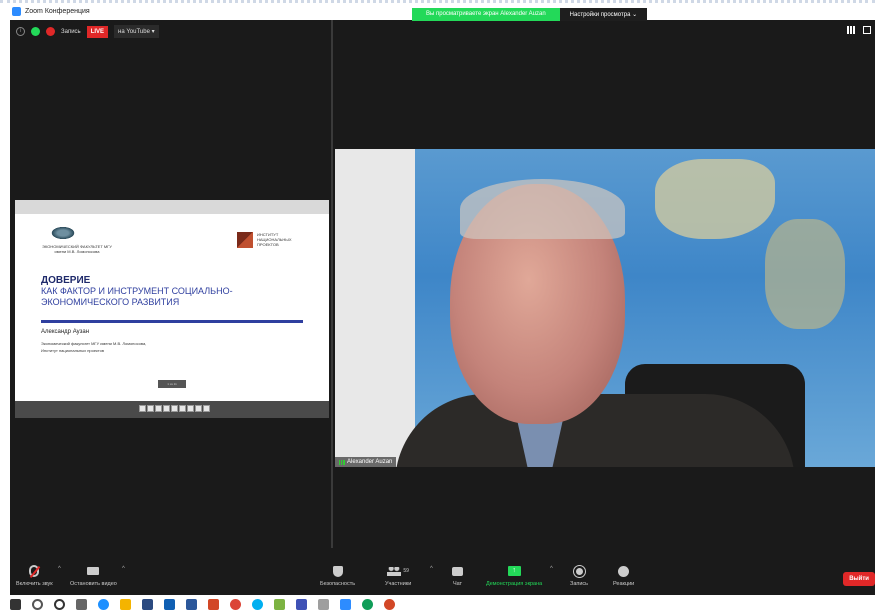  I want to click on slide-pager: 1 из 11, so click(172, 384).